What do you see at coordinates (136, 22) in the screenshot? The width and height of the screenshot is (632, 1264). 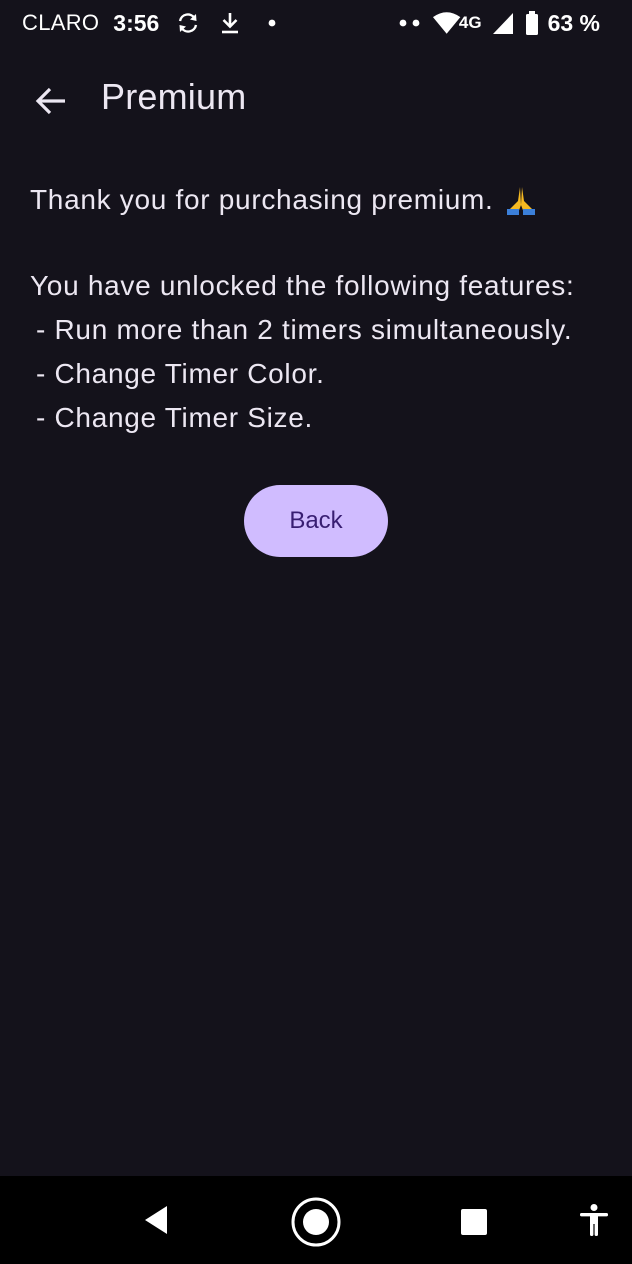 I see `clock-time: 3:56` at bounding box center [136, 22].